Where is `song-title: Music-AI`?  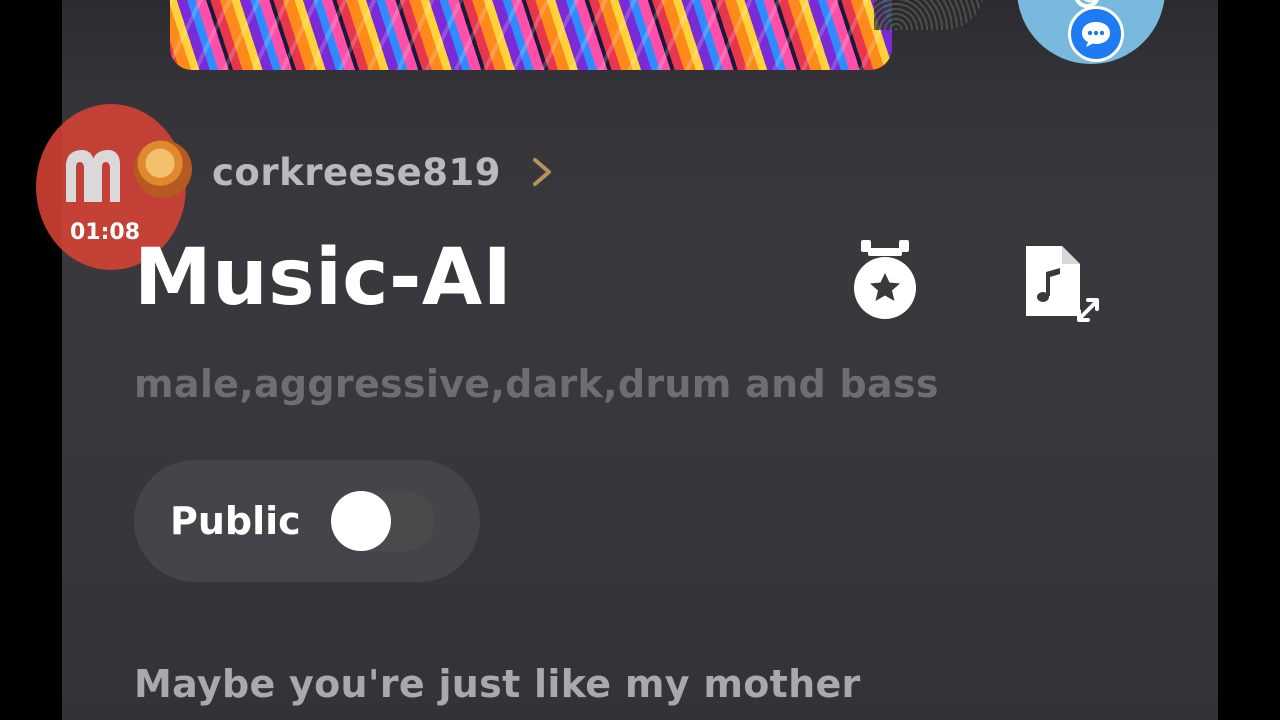
song-title: Music-AI is located at coordinates (323, 278).